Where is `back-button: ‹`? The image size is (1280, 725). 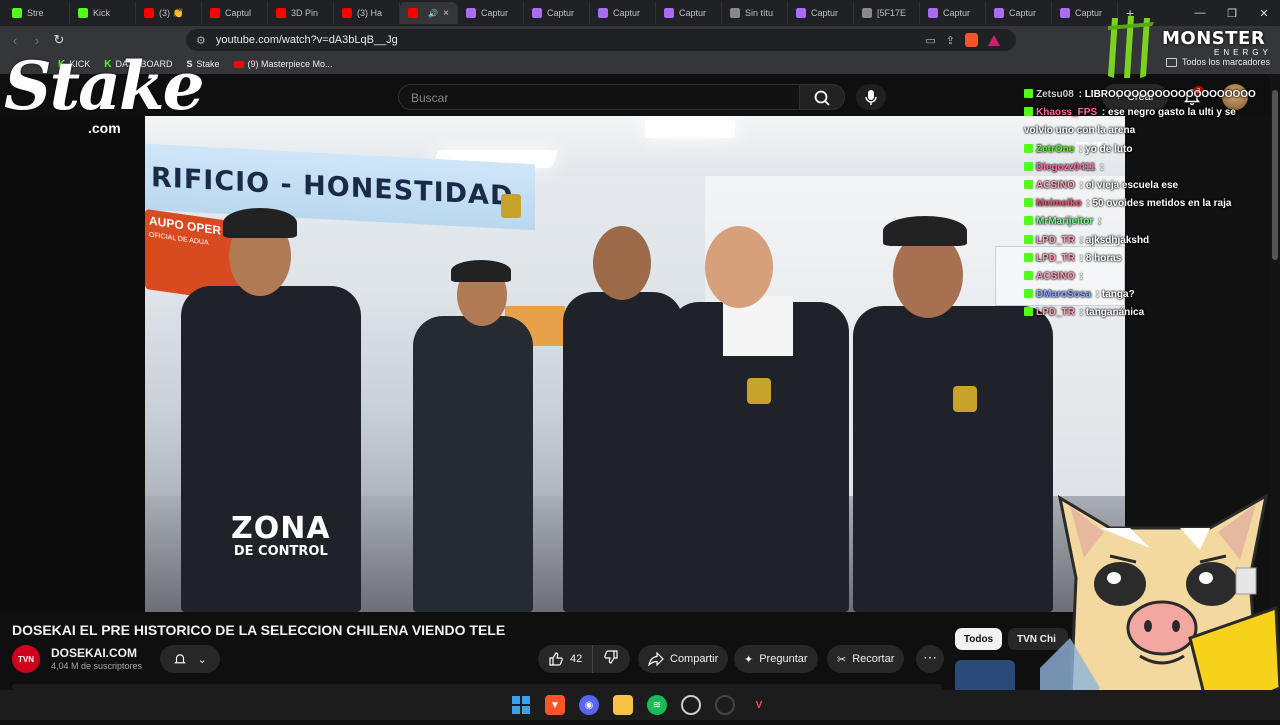
back-button: ‹ is located at coordinates (15, 40).